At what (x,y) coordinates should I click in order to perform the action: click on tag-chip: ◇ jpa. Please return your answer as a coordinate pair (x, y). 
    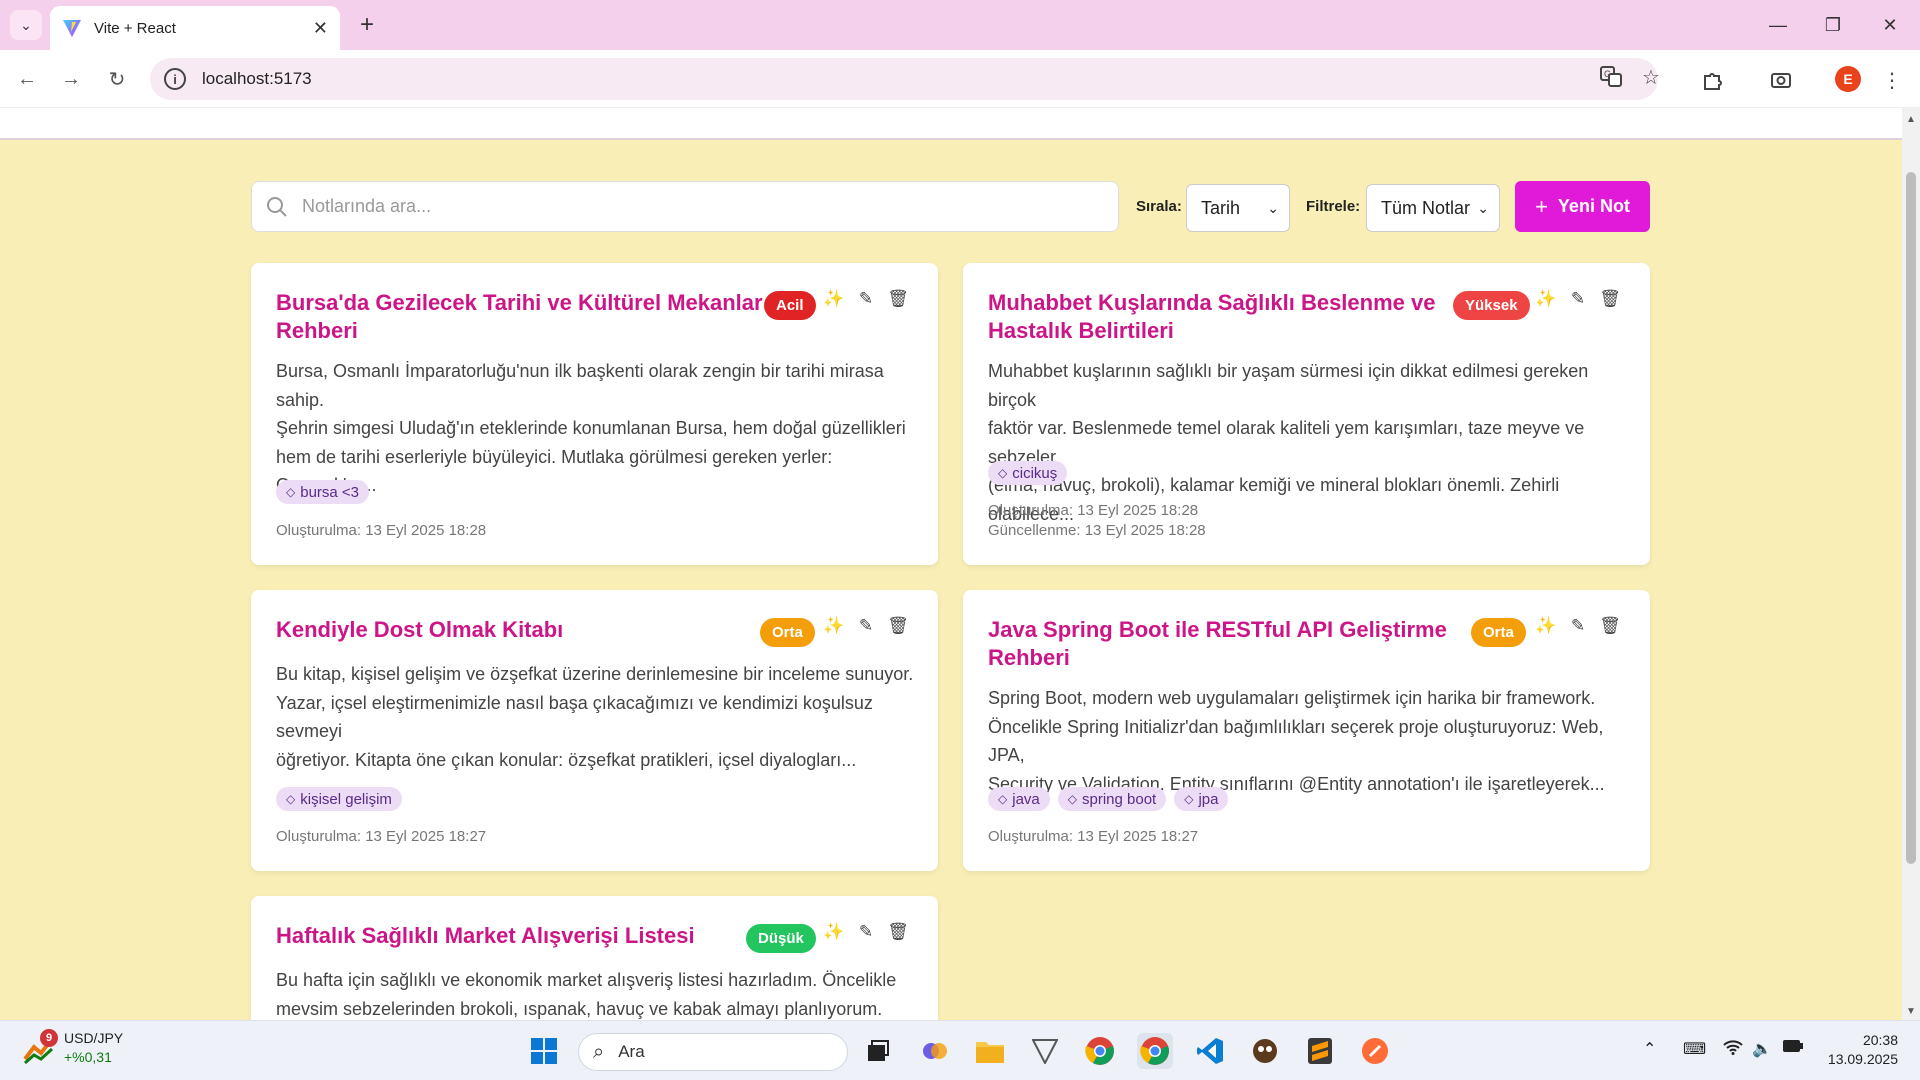
    Looking at the image, I should click on (1201, 799).